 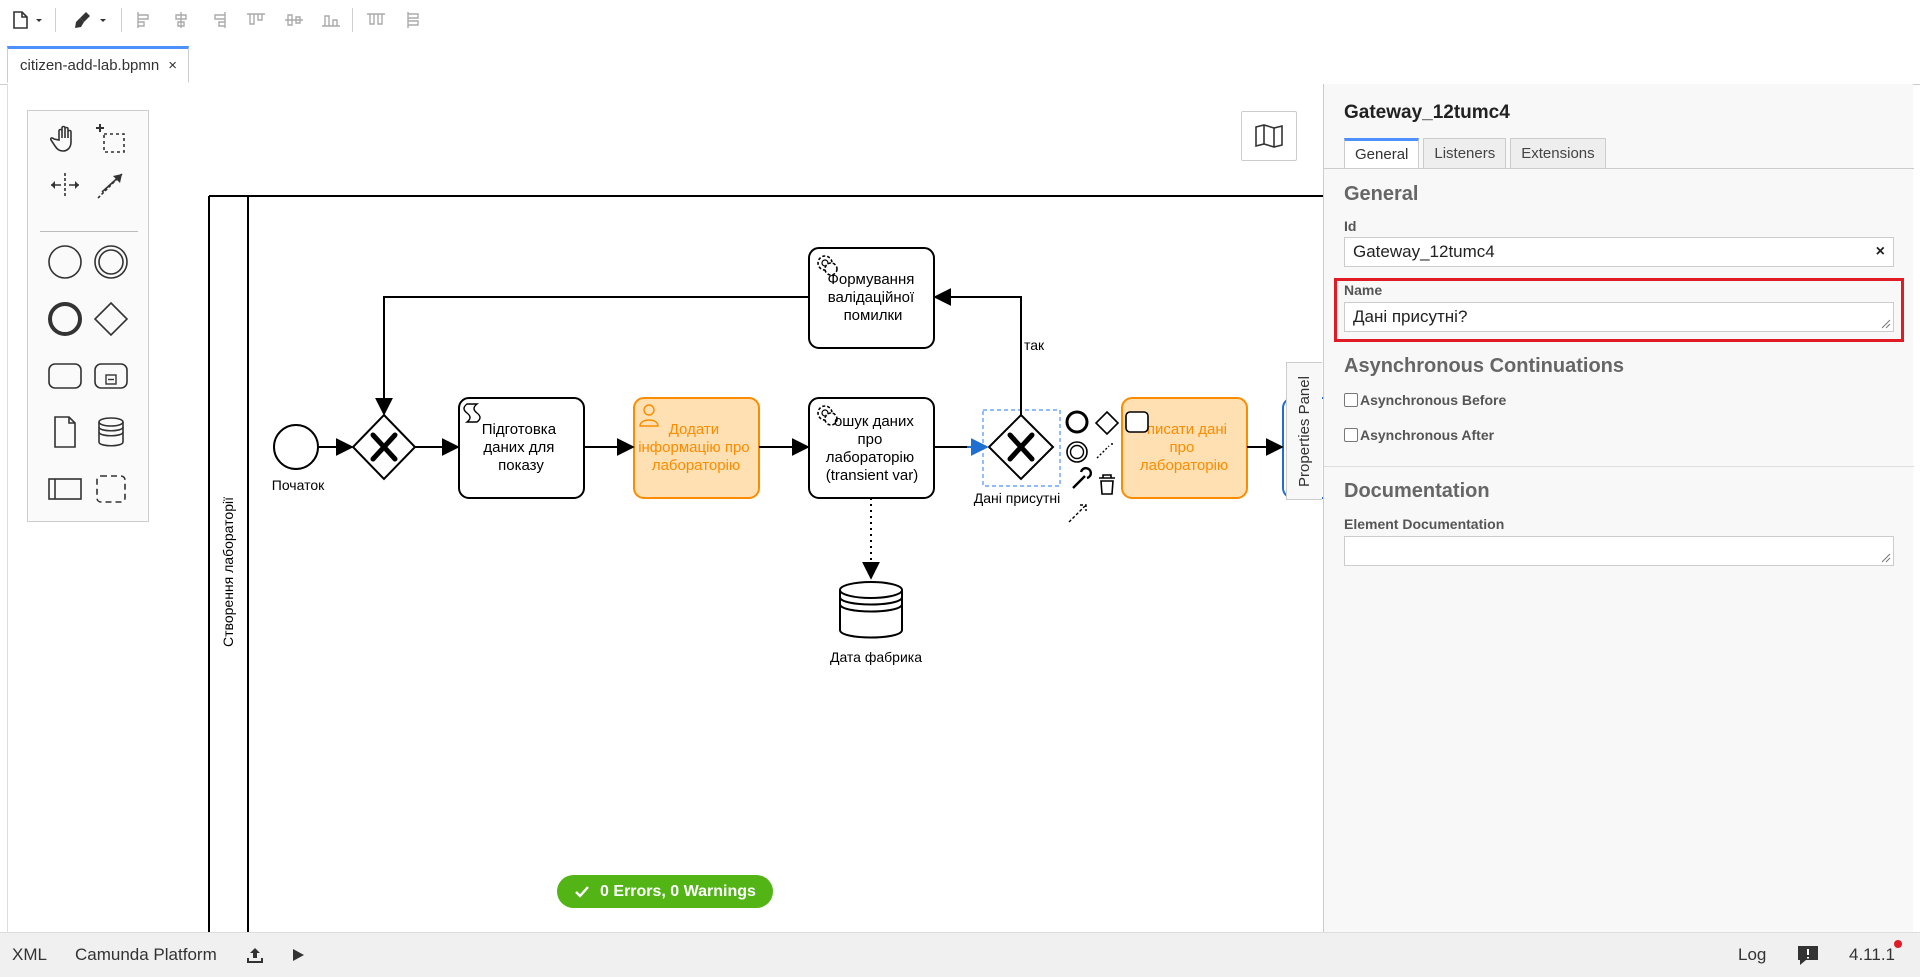 I want to click on map-icon, so click(x=1269, y=136).